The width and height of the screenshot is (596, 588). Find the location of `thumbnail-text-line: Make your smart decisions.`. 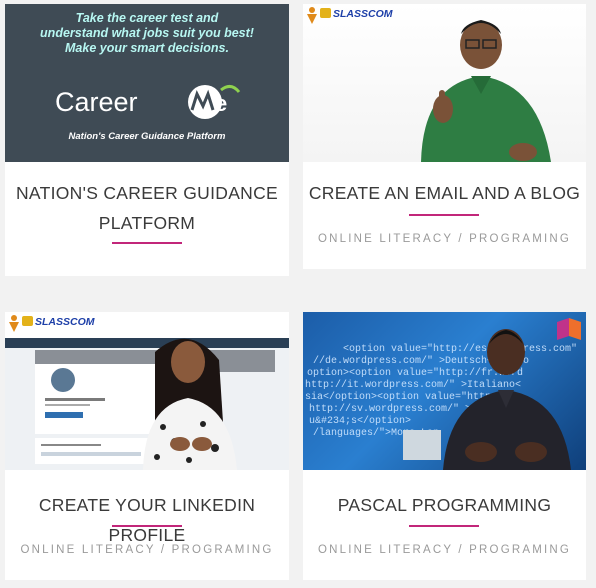

thumbnail-text-line: Make your smart decisions. is located at coordinates (147, 48).